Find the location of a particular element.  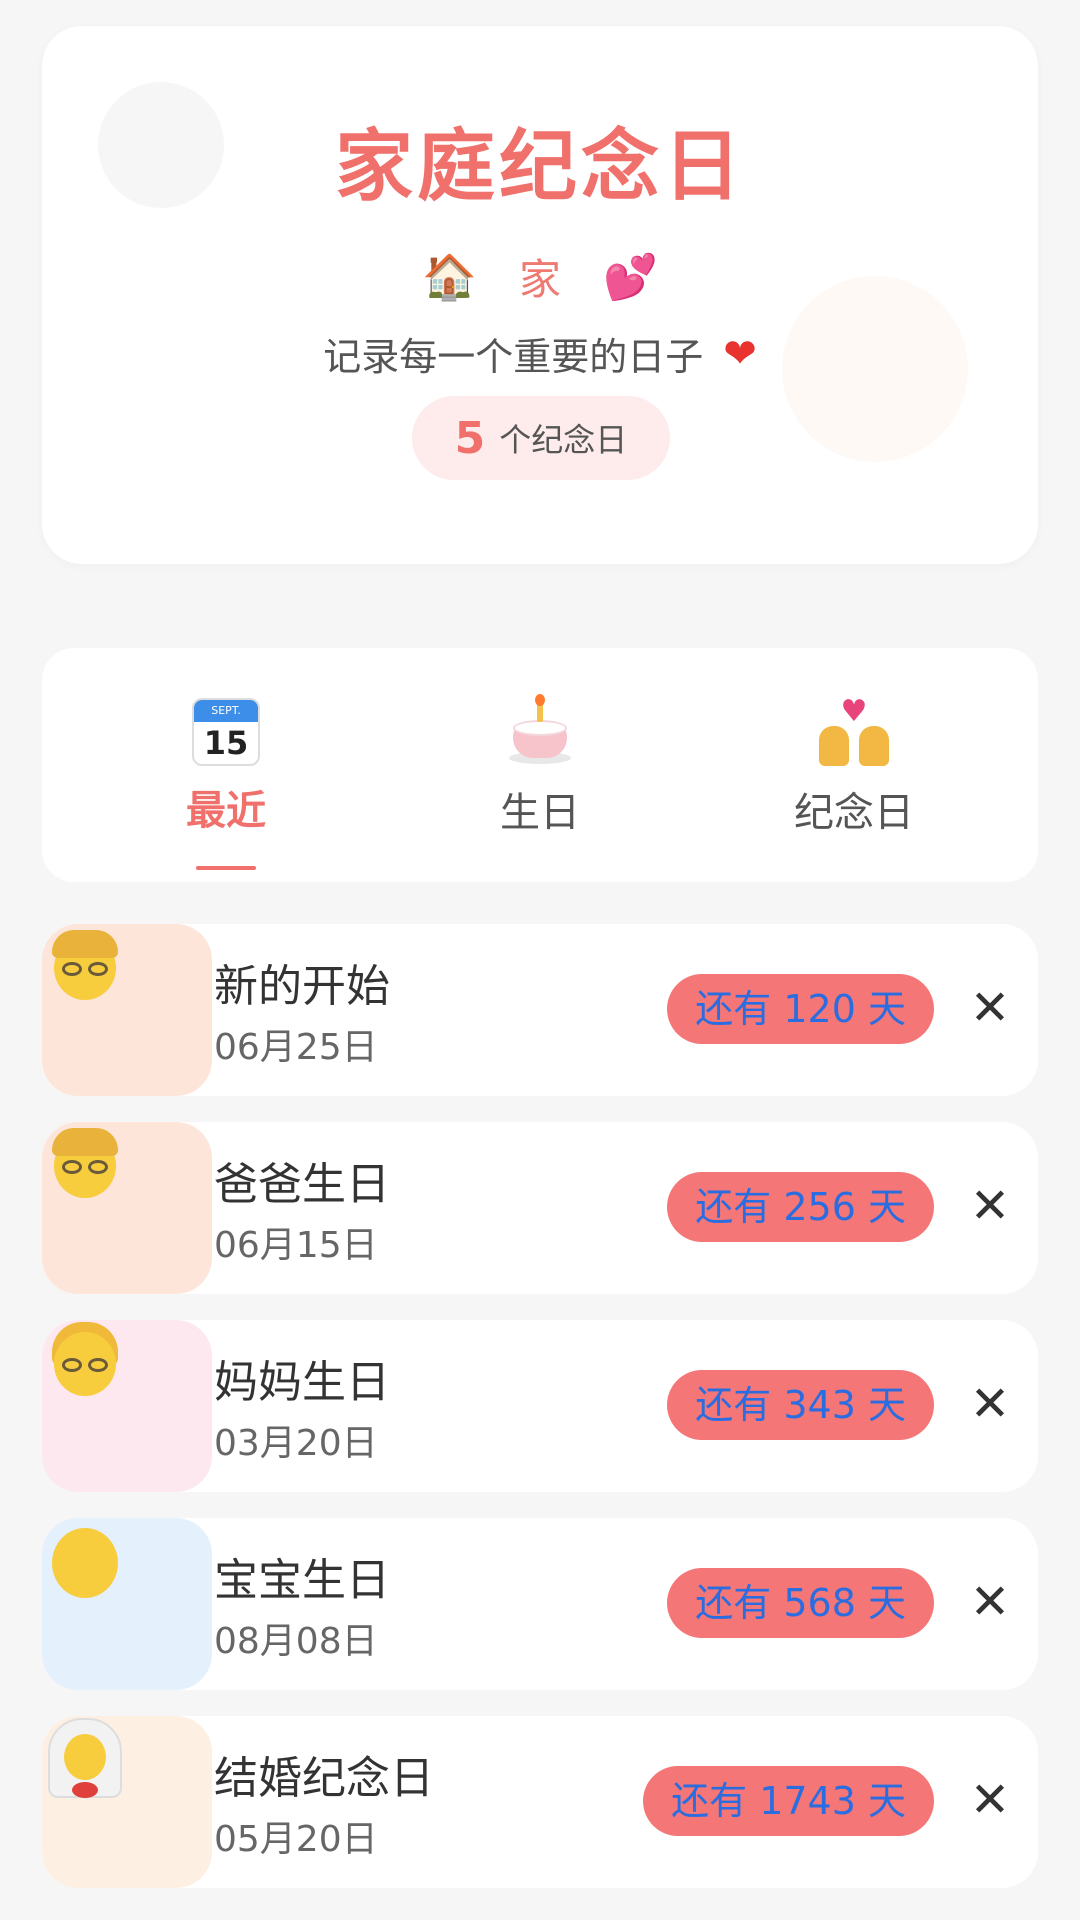

slogan: 记录每一个重要的日子 ❤ is located at coordinates (540, 353).